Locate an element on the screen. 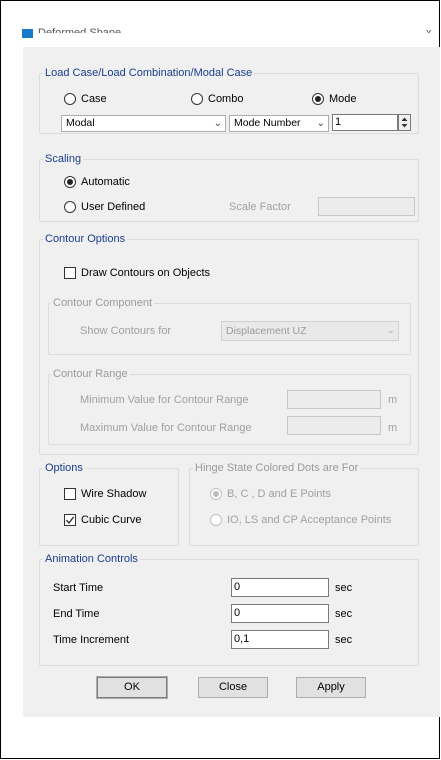 The width and height of the screenshot is (441, 760). time-increment-label: Time Increment is located at coordinates (91, 640).